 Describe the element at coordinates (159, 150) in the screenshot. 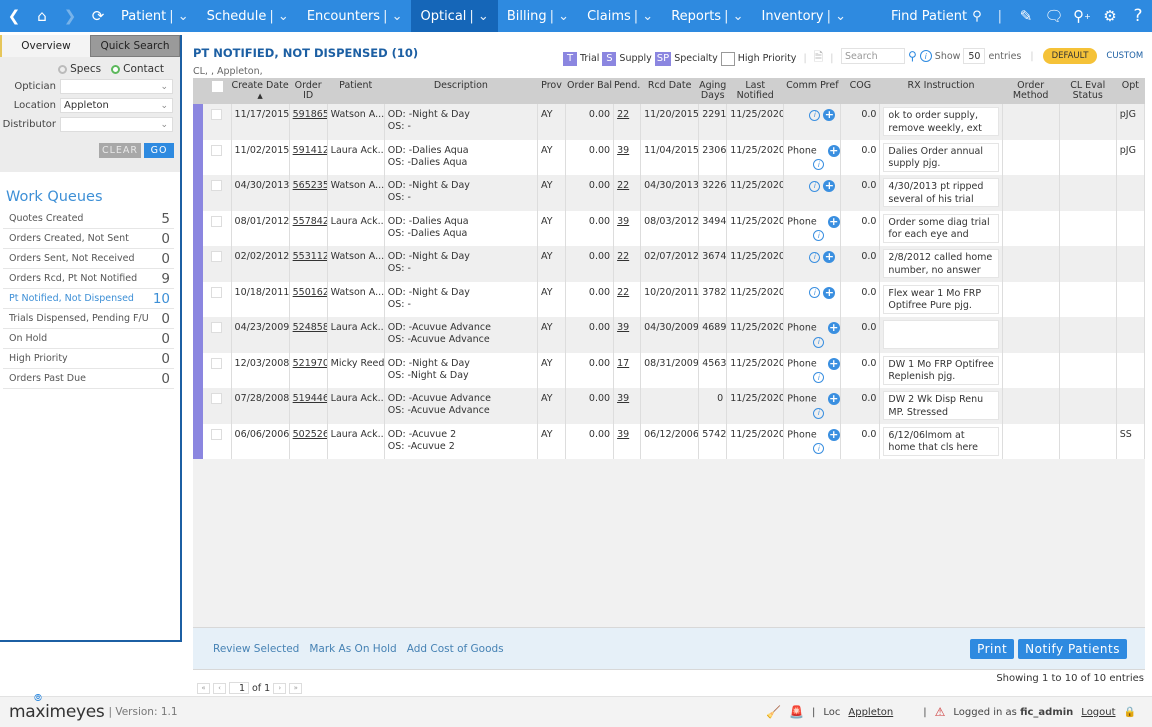

I see `go-button: GO` at that location.